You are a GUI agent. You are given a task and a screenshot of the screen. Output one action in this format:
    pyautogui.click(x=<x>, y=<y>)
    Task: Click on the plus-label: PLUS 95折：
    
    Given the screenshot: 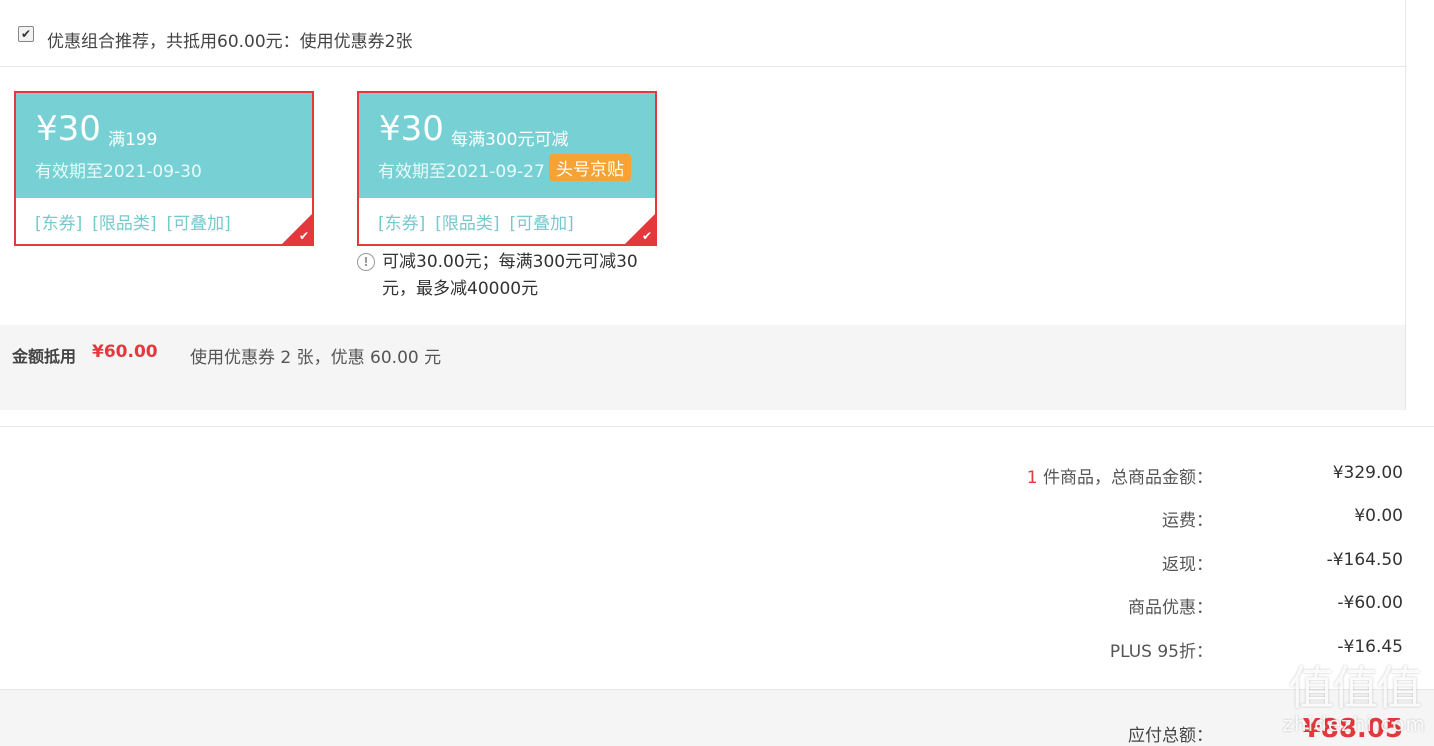 What is the action you would take?
    pyautogui.click(x=1161, y=652)
    